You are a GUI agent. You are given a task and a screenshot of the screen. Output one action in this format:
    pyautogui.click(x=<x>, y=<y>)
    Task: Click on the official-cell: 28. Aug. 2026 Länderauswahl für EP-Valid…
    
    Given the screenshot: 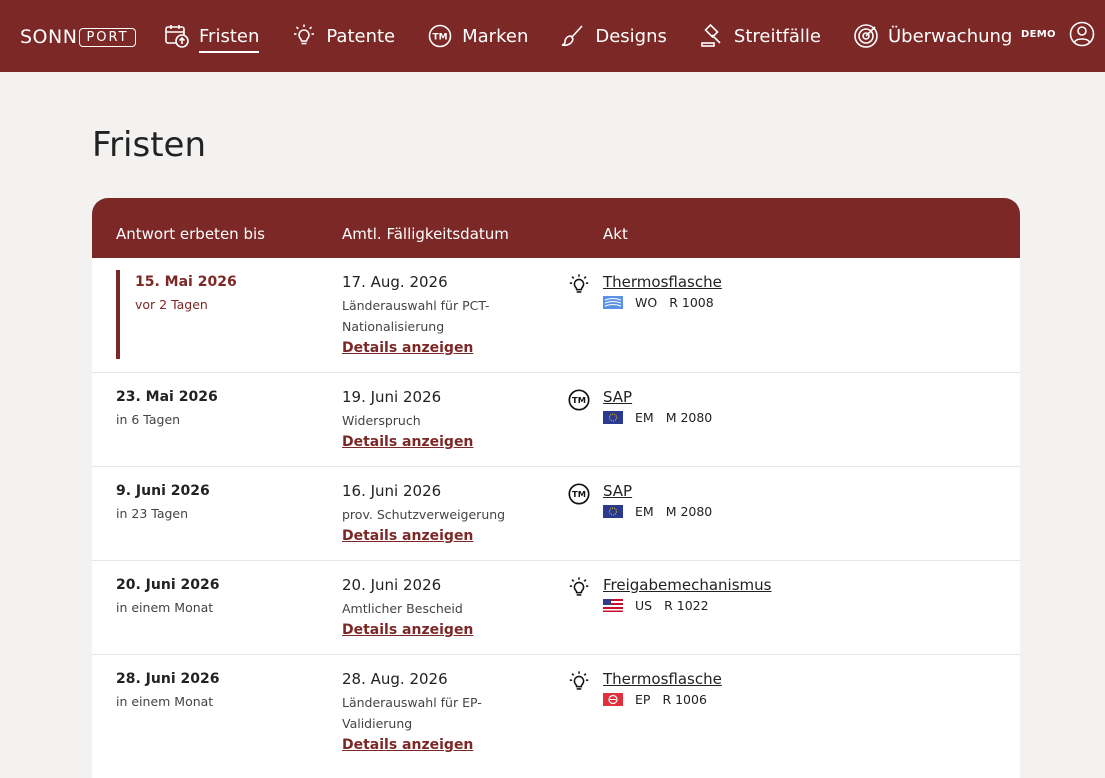 What is the action you would take?
    pyautogui.click(x=427, y=711)
    